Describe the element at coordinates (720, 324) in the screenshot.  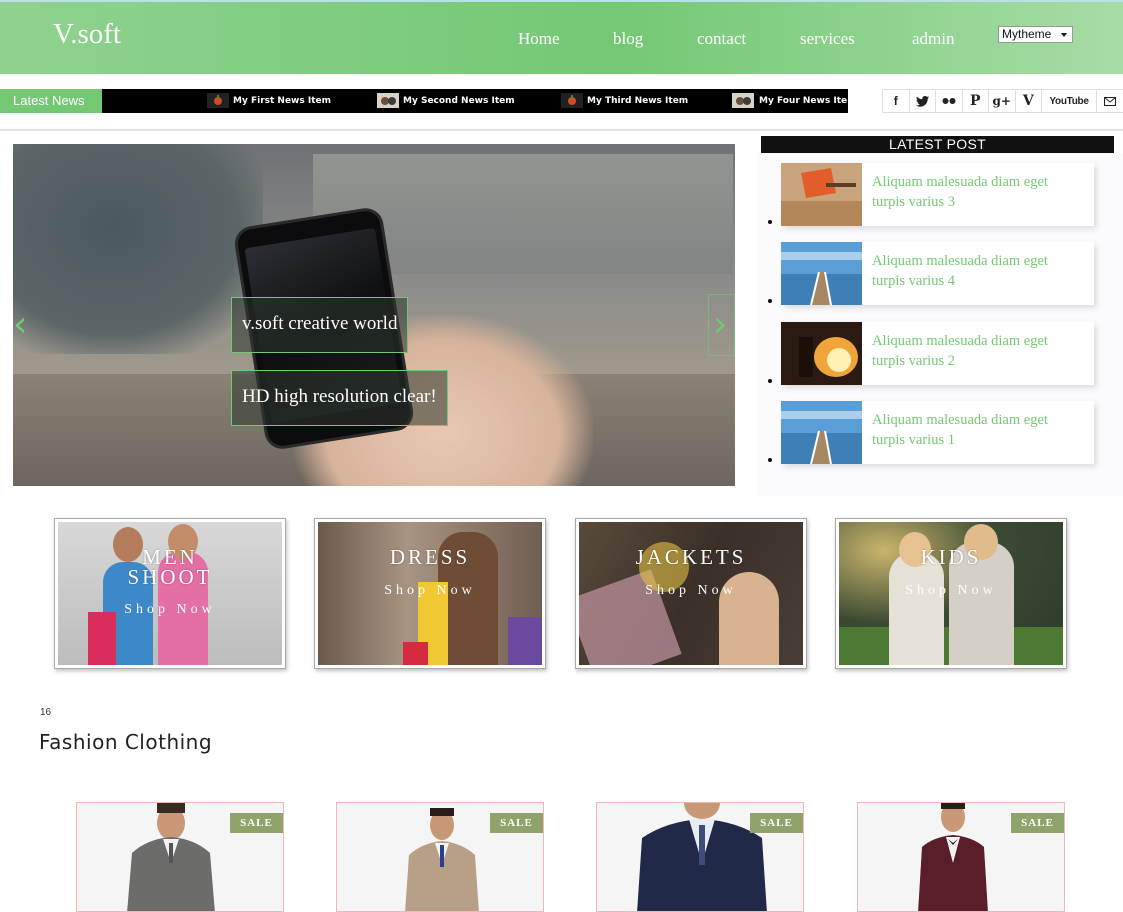
I see `slider-next-arrow-icon: ›` at that location.